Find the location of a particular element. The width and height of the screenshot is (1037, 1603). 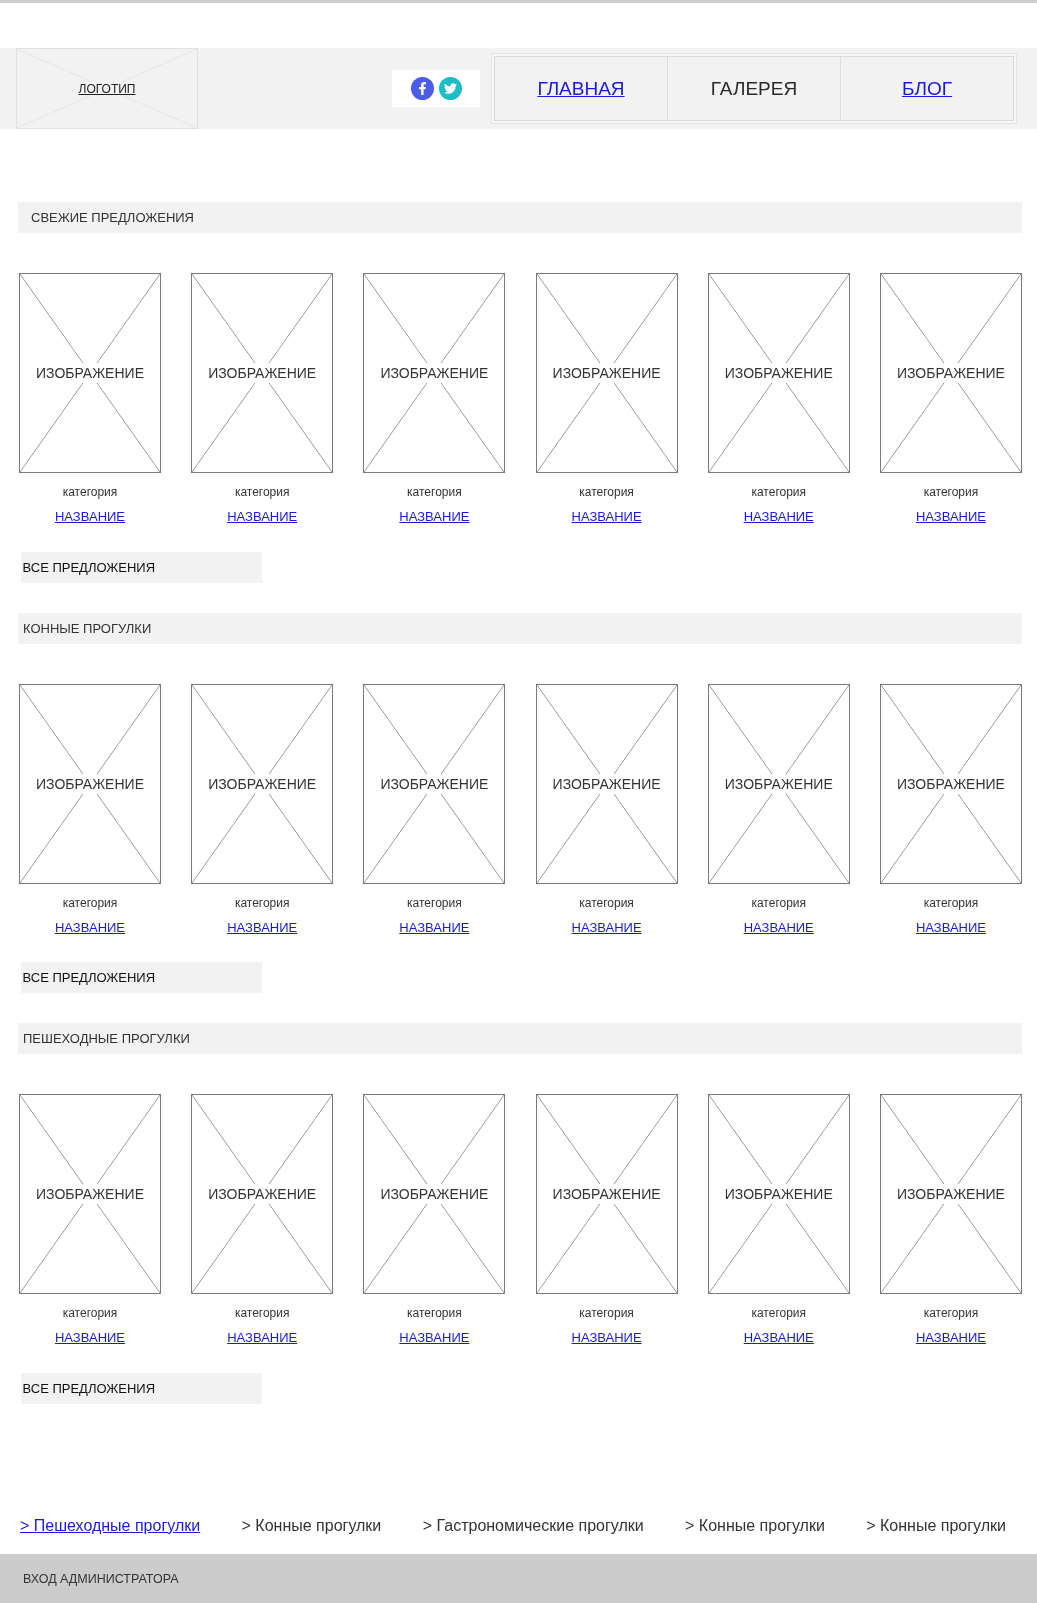

logo-link: ЛОГОТИП is located at coordinates (107, 88).